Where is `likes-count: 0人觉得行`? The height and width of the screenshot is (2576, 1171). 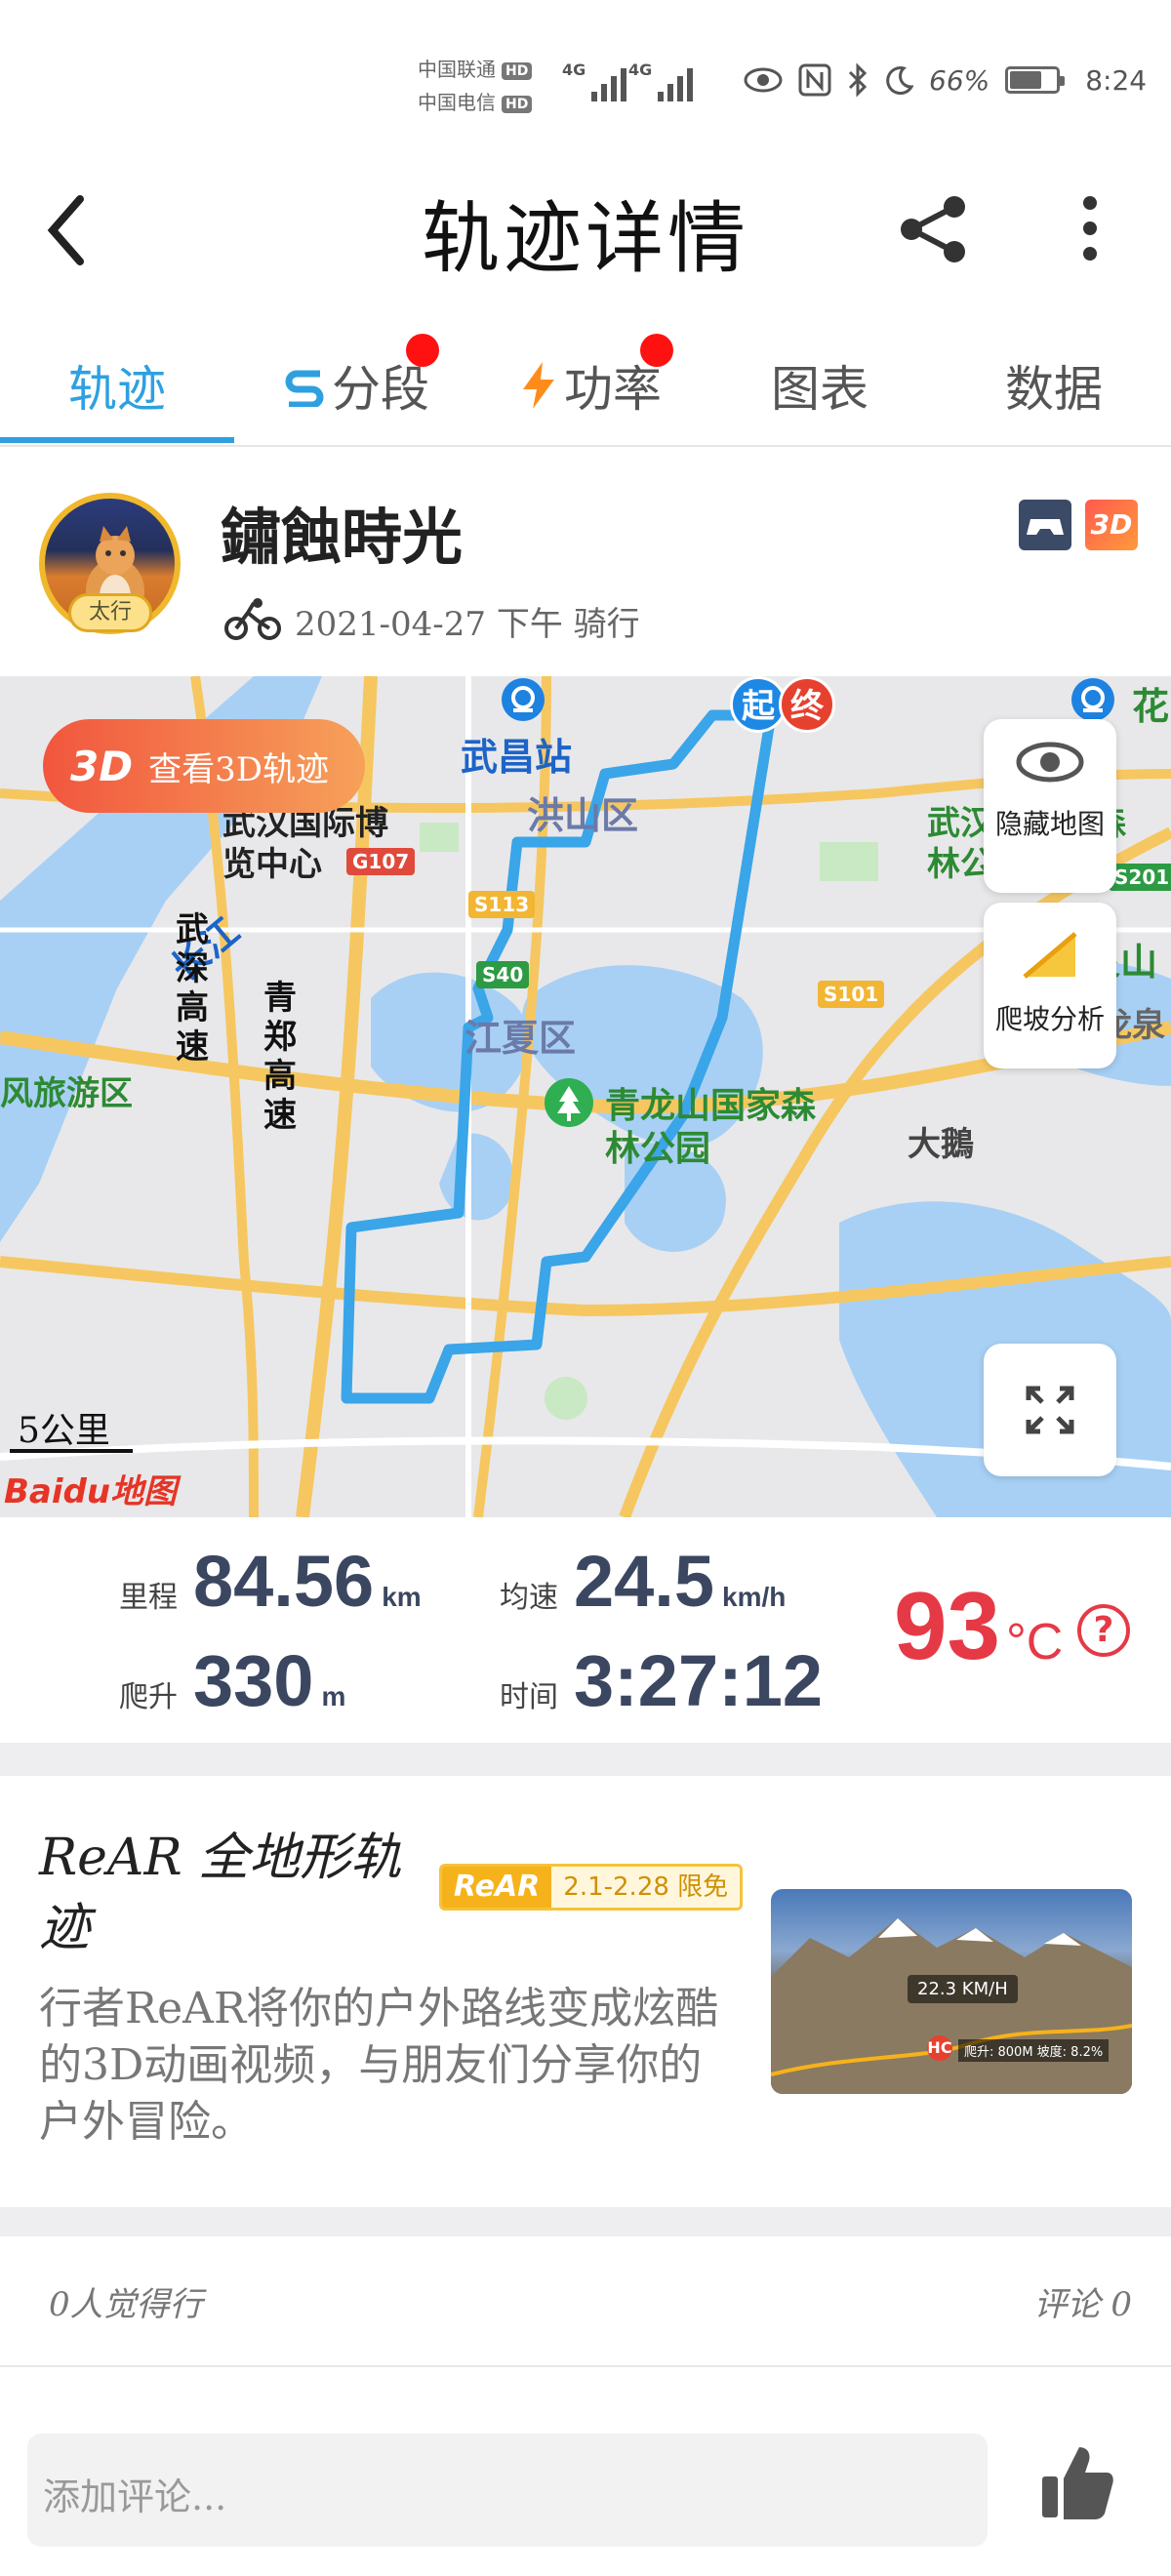
likes-count: 0人觉得行 is located at coordinates (126, 2301).